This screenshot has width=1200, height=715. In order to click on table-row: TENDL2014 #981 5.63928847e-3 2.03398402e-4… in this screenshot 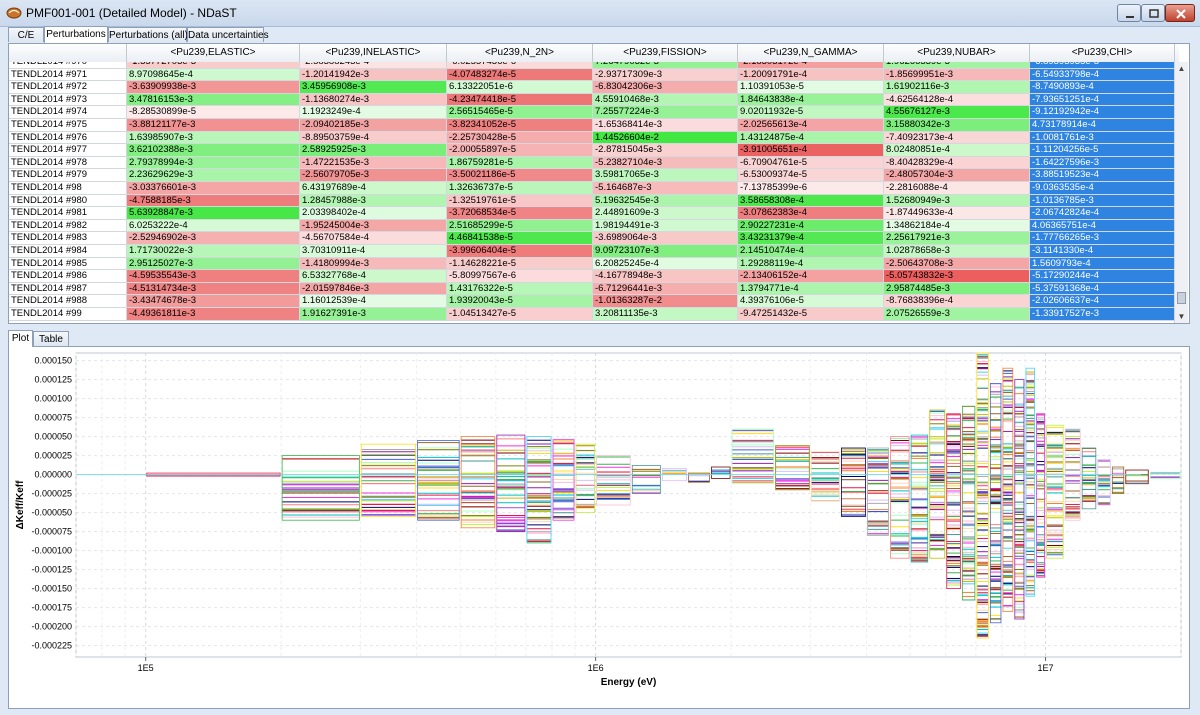, I will do `click(592, 213)`.